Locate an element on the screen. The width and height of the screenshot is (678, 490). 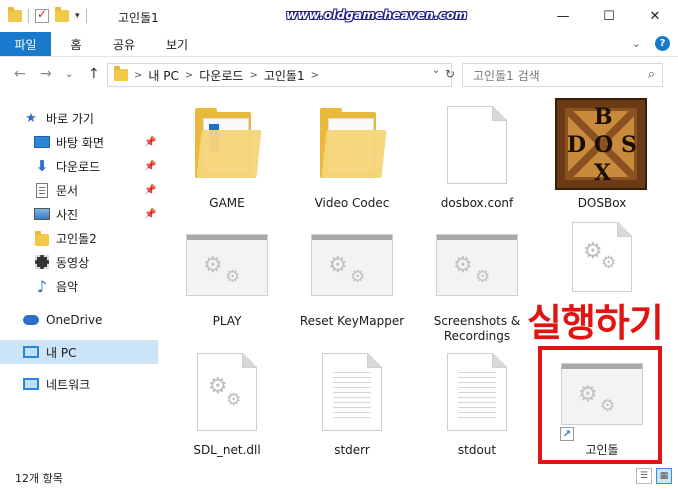
pc-icon is located at coordinates (31, 352).